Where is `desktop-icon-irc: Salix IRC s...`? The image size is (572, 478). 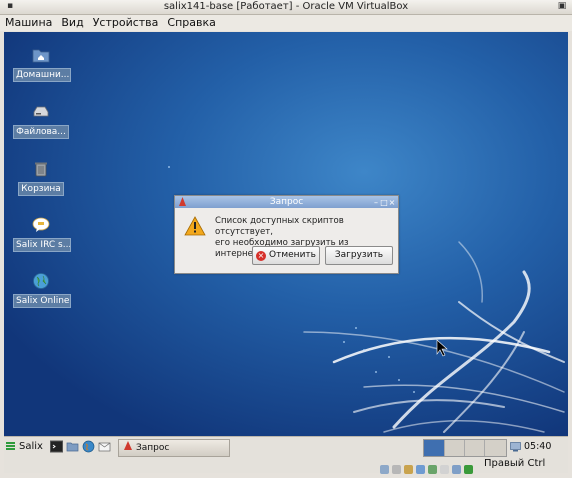 desktop-icon-irc: Salix IRC s... is located at coordinates (42, 236).